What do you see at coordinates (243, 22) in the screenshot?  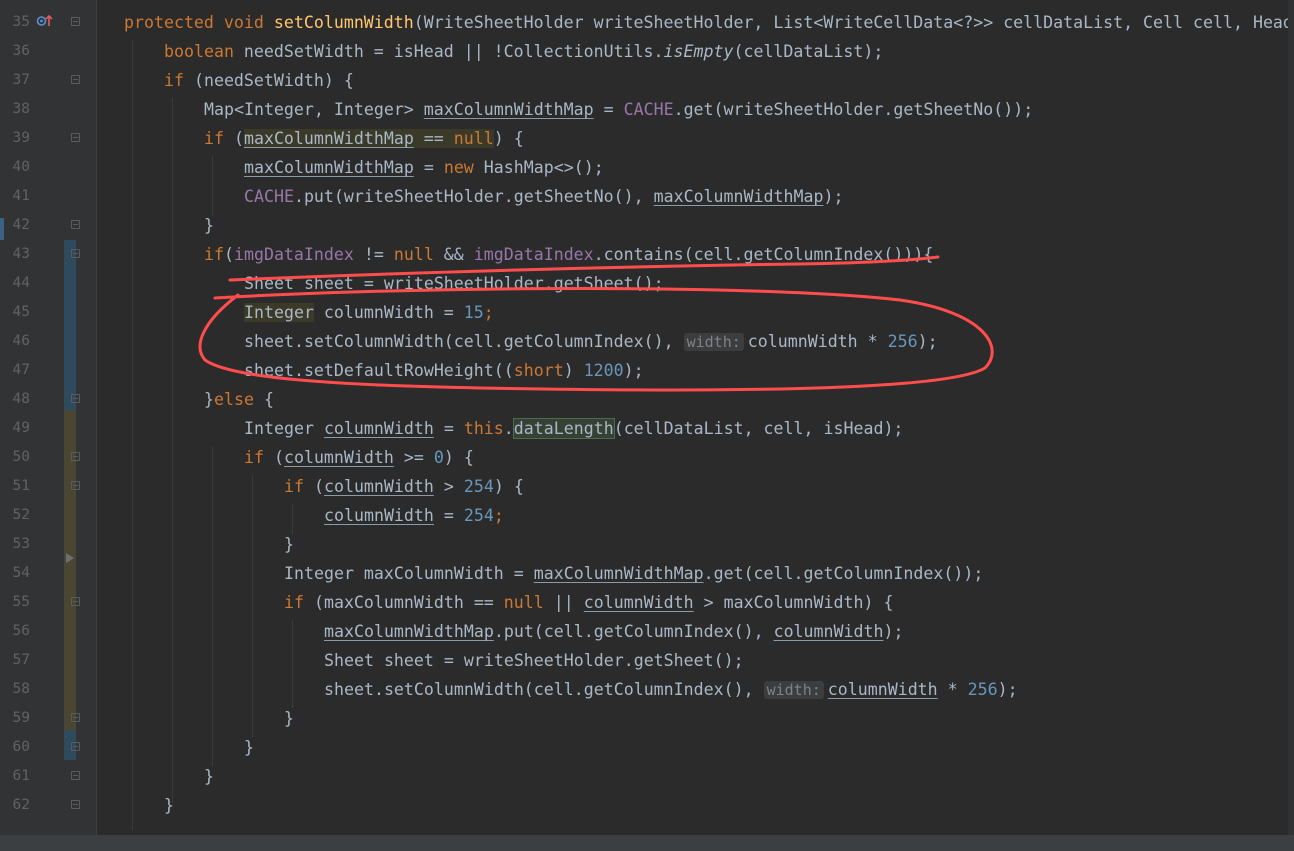 I see `code-token: void` at bounding box center [243, 22].